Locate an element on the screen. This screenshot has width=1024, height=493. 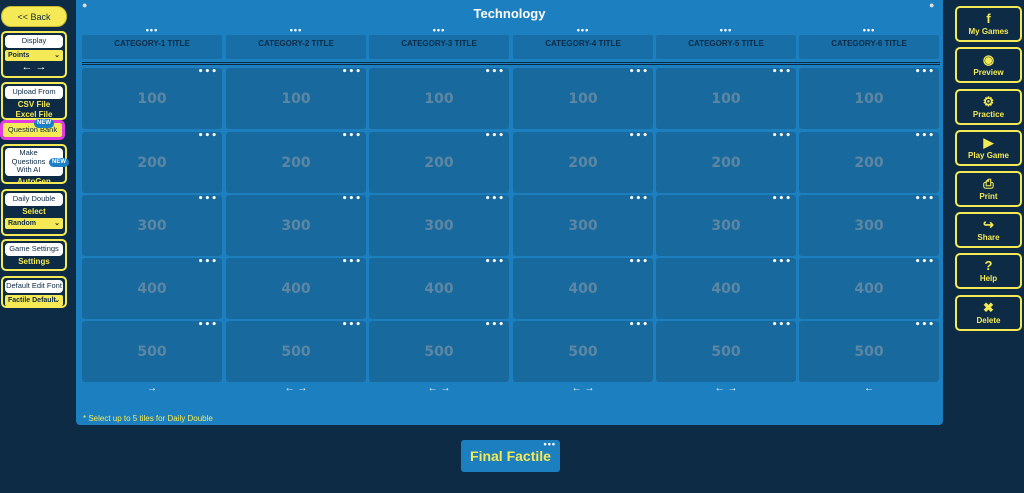
print-button: ⎙ Print is located at coordinates (988, 189).